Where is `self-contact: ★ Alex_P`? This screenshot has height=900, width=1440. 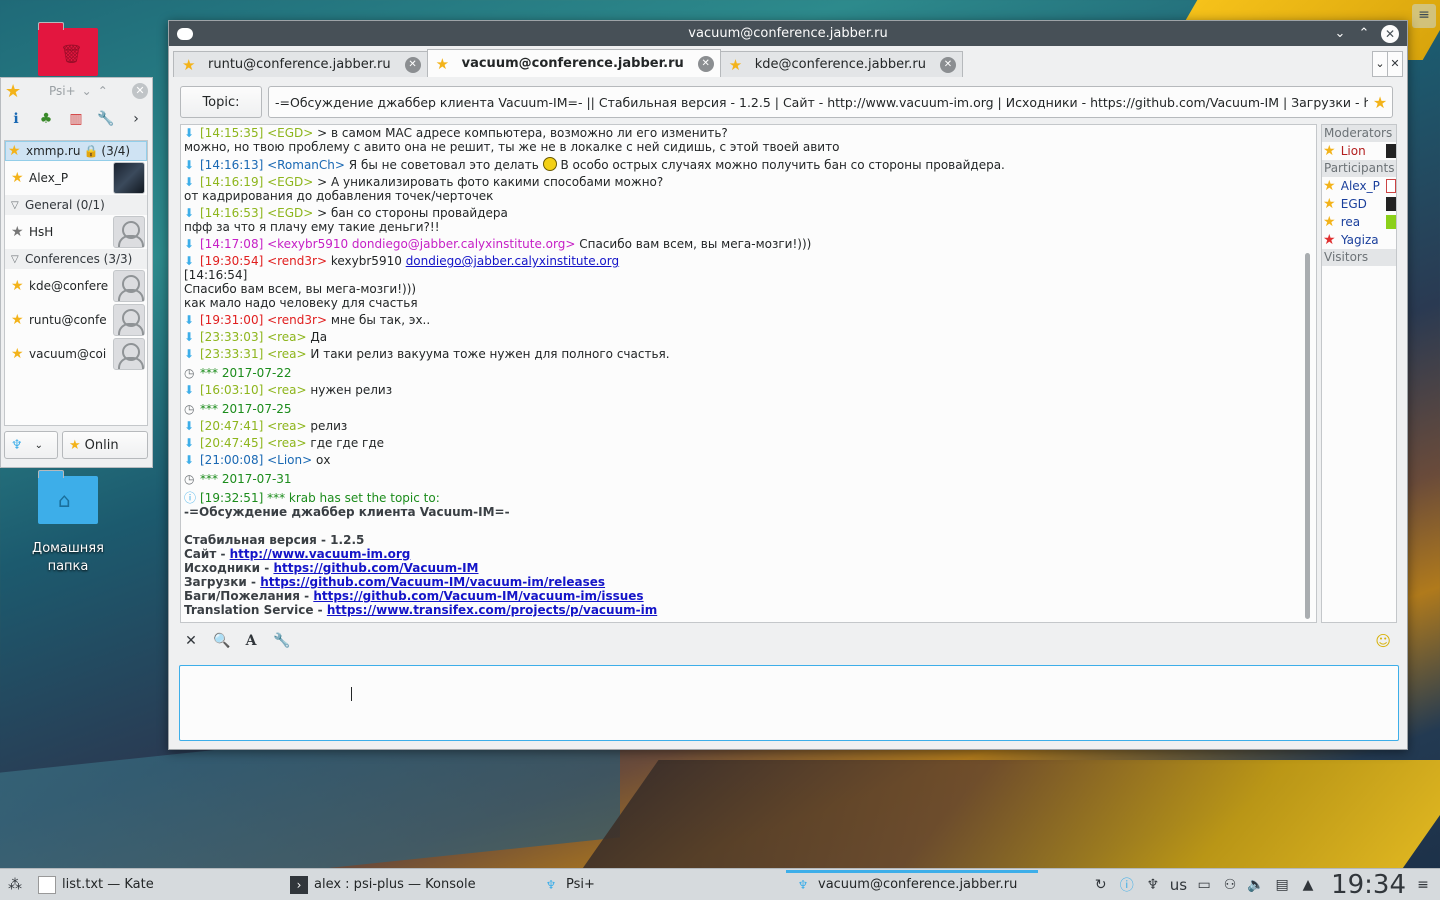
self-contact: ★ Alex_P is located at coordinates (76, 178).